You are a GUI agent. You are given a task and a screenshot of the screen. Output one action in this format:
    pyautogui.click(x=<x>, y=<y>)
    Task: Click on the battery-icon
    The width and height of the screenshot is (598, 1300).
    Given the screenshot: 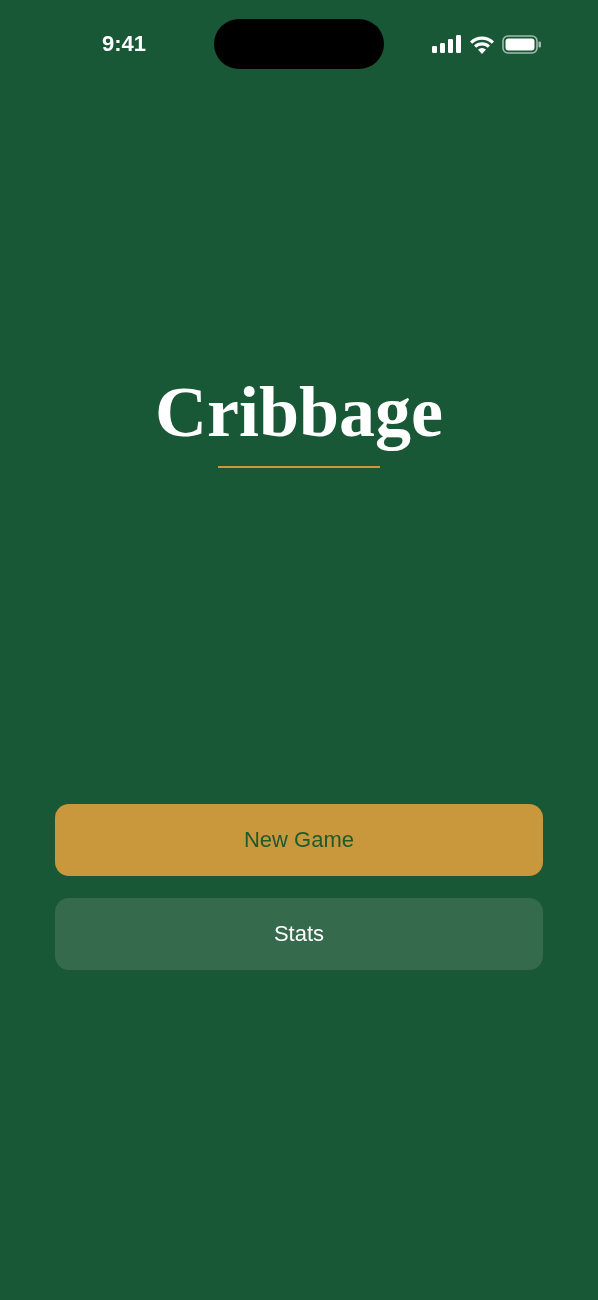 What is the action you would take?
    pyautogui.click(x=522, y=44)
    